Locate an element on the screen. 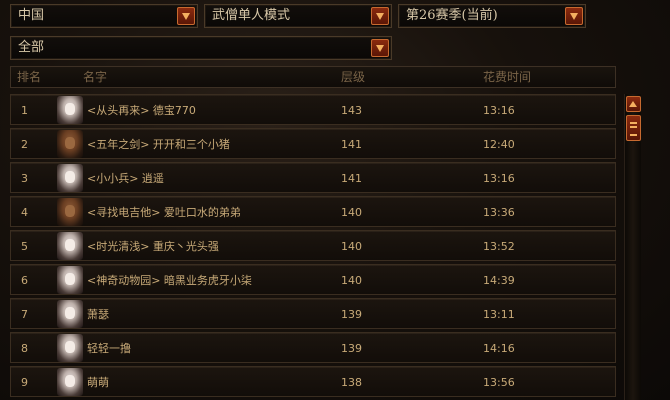  scrollbar is located at coordinates (632, 247).